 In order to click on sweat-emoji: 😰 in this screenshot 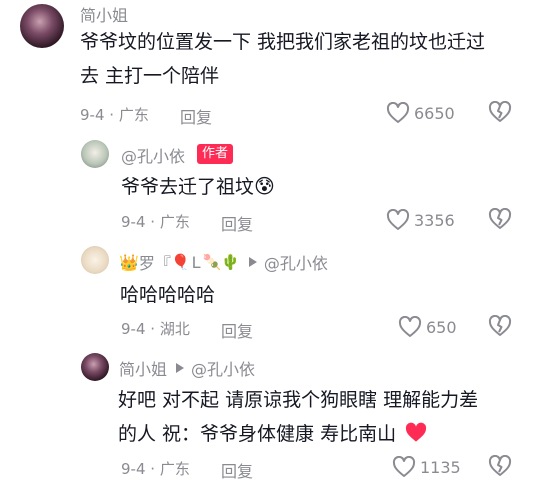, I will do `click(264, 186)`.